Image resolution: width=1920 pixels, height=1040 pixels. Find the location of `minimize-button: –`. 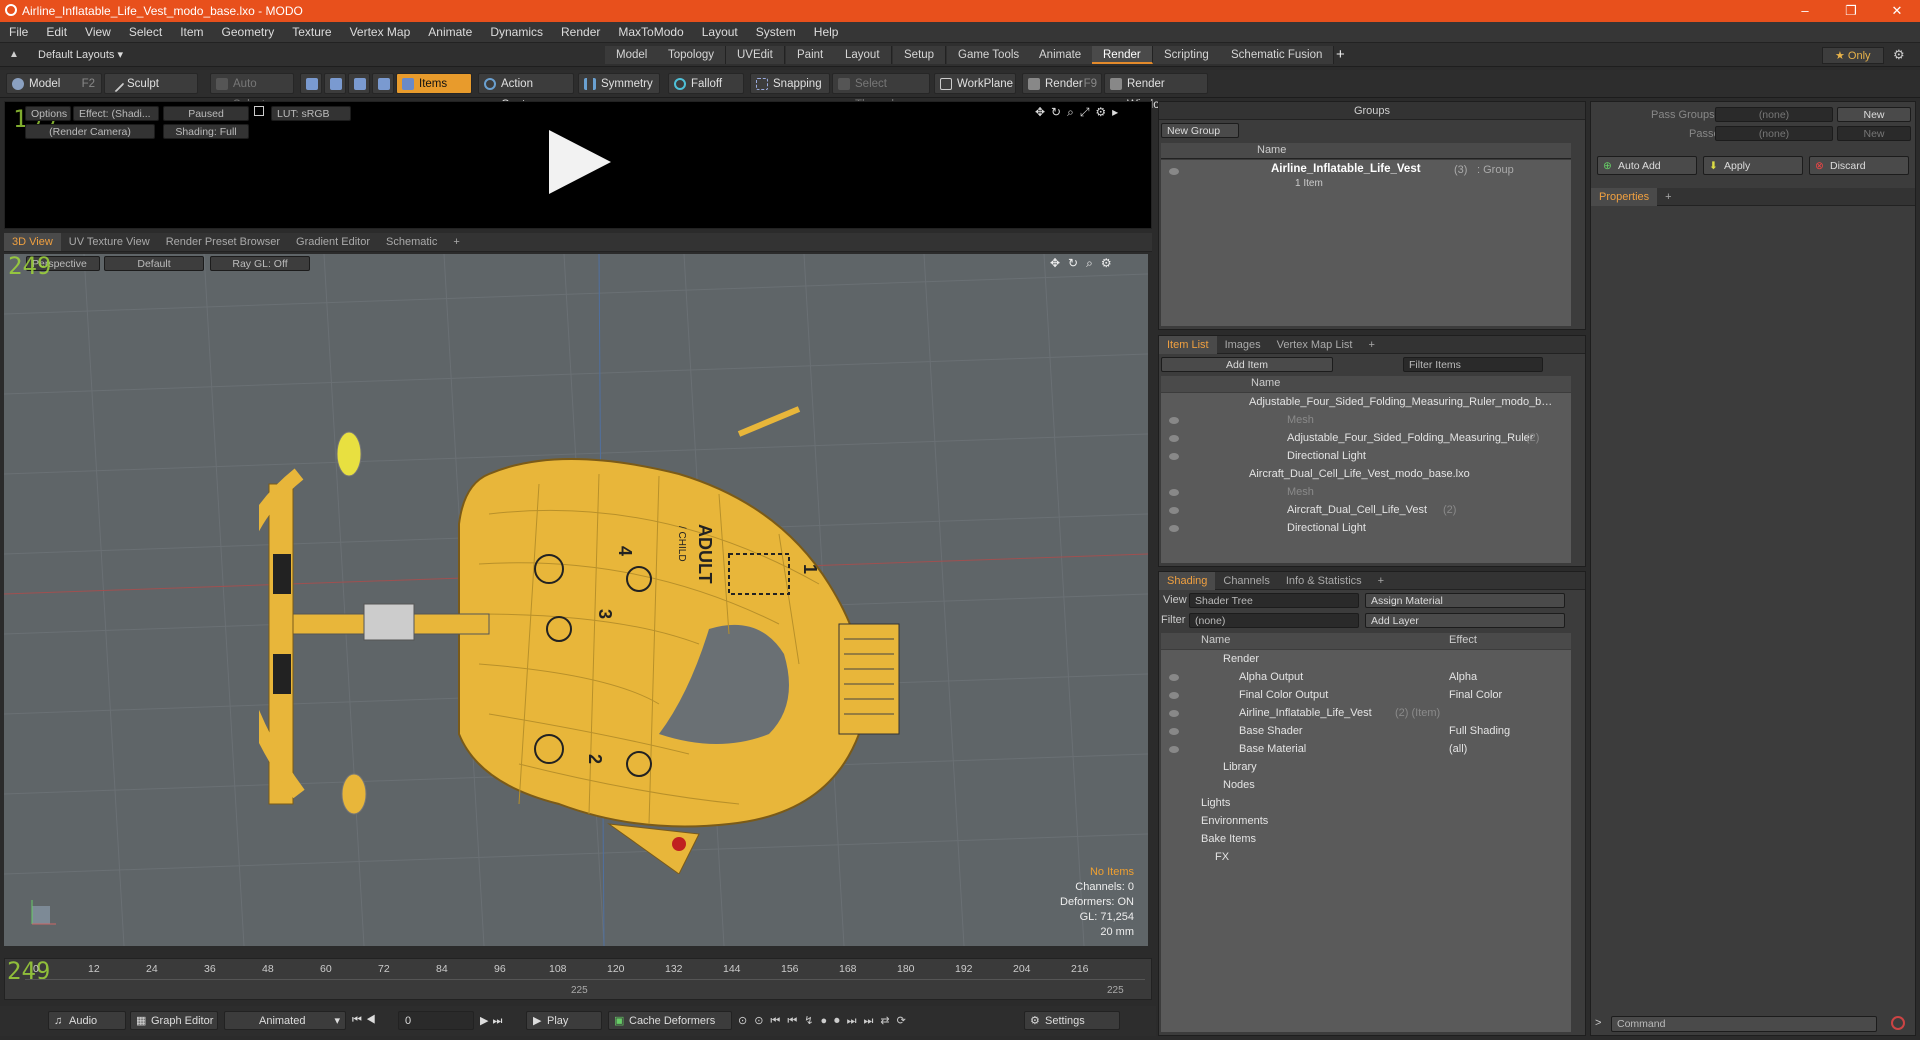

minimize-button: – is located at coordinates (1805, 11).